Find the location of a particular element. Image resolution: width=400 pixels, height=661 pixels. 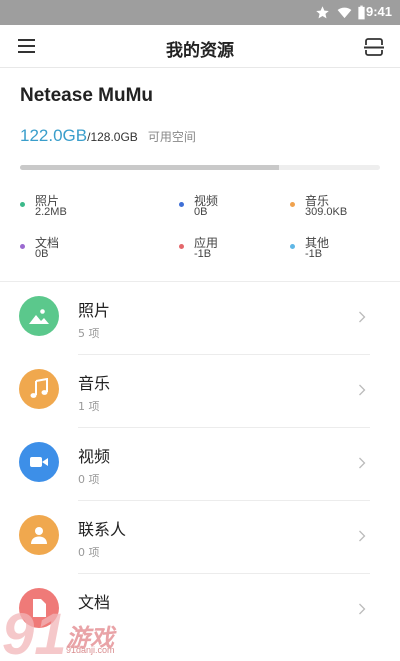

category-other: 其他 -1B is located at coordinates (335, 250).